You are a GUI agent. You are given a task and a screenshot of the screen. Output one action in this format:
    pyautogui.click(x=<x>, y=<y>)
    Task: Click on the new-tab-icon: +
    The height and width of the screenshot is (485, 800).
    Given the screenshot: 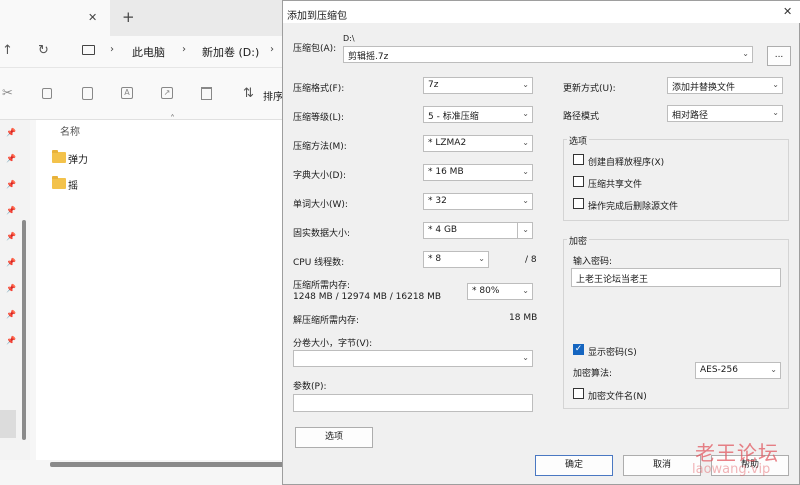 What is the action you would take?
    pyautogui.click(x=128, y=17)
    